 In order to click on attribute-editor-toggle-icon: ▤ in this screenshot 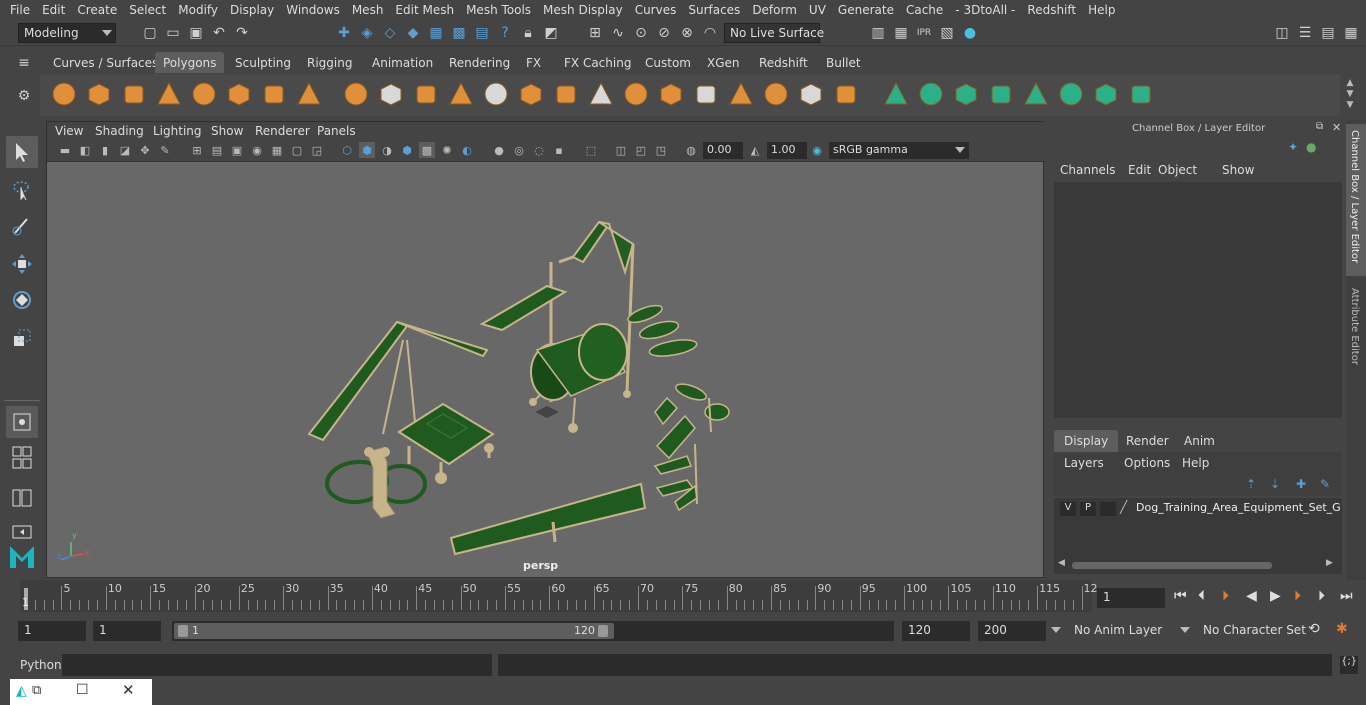, I will do `click(1328, 33)`.